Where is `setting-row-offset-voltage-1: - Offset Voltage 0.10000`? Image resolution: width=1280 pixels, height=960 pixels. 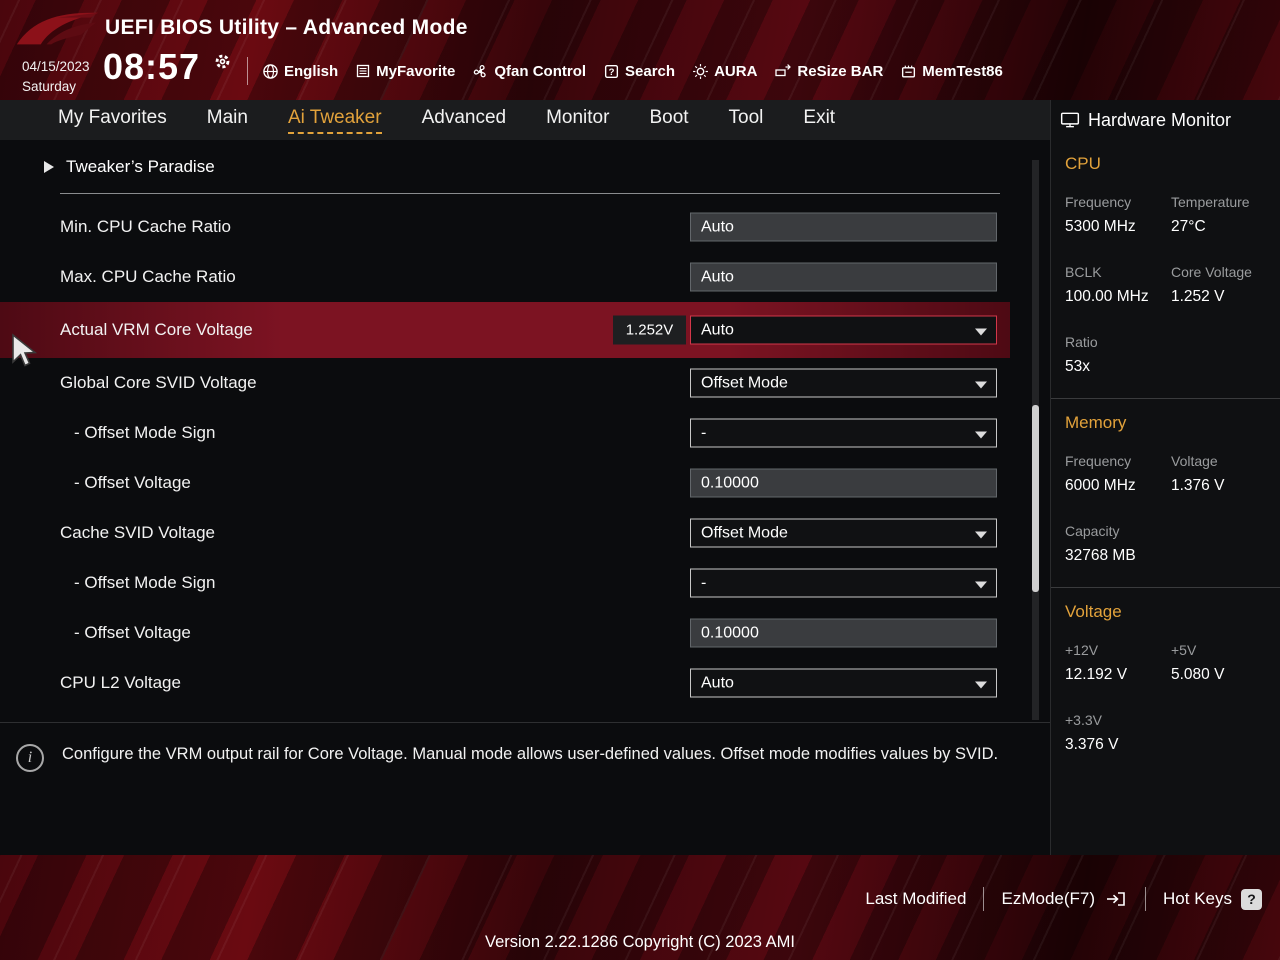
setting-row-offset-voltage-1: - Offset Voltage 0.10000 is located at coordinates (525, 483).